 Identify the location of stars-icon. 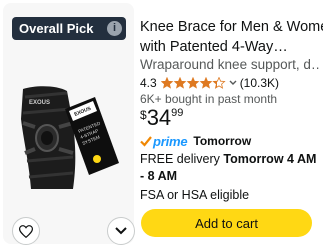
(192, 83).